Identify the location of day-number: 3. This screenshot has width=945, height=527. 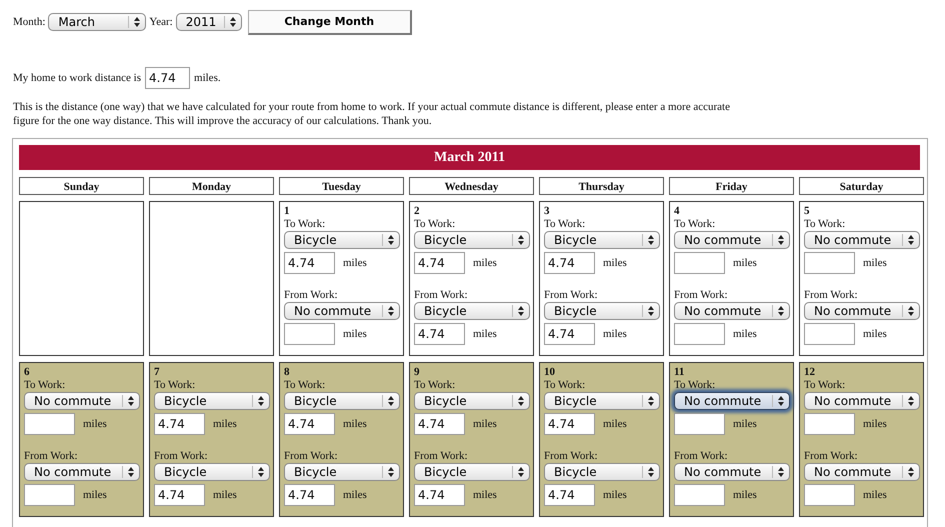
(547, 211).